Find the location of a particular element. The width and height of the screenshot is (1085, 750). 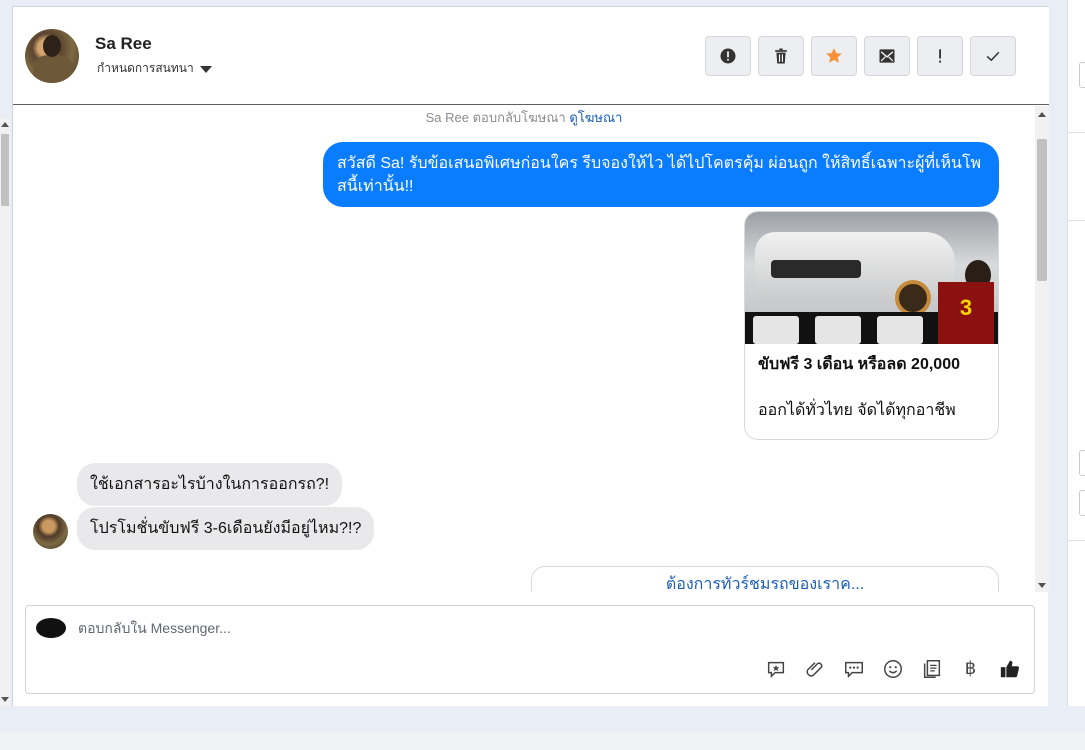

notes-icon is located at coordinates (931, 668).